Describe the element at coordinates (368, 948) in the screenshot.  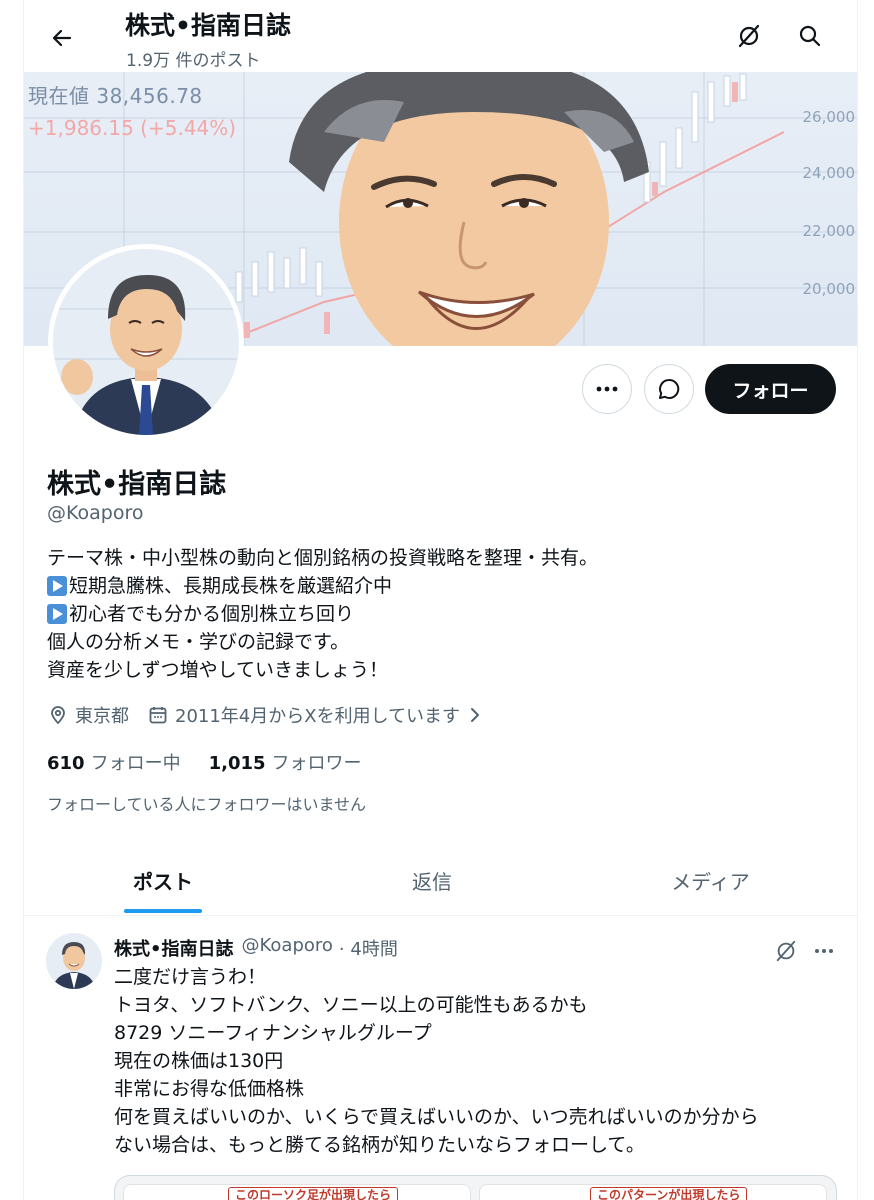
I see `post-timestamp: · 4時間` at that location.